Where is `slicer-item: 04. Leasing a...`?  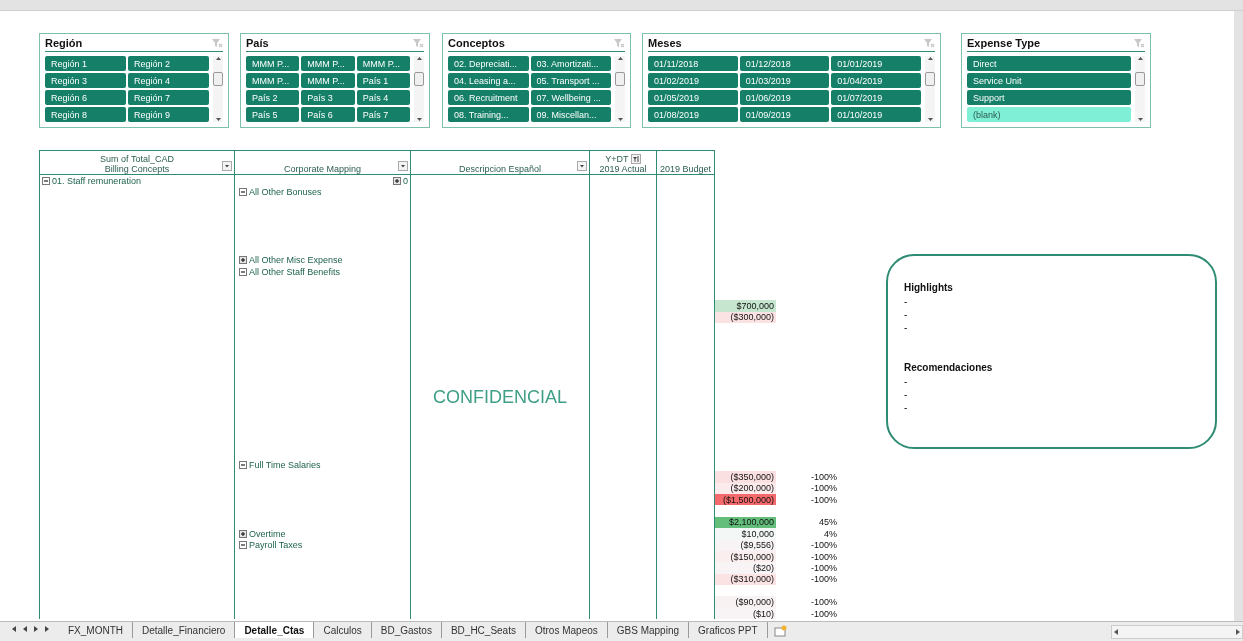
slicer-item: 04. Leasing a... is located at coordinates (488, 80).